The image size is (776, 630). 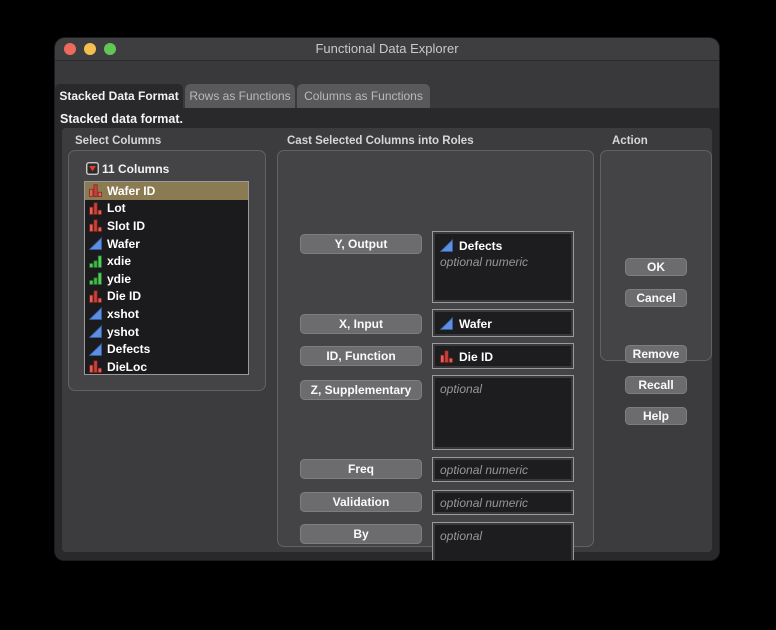 I want to click on id-function-role-box: Die ID, so click(x=503, y=356).